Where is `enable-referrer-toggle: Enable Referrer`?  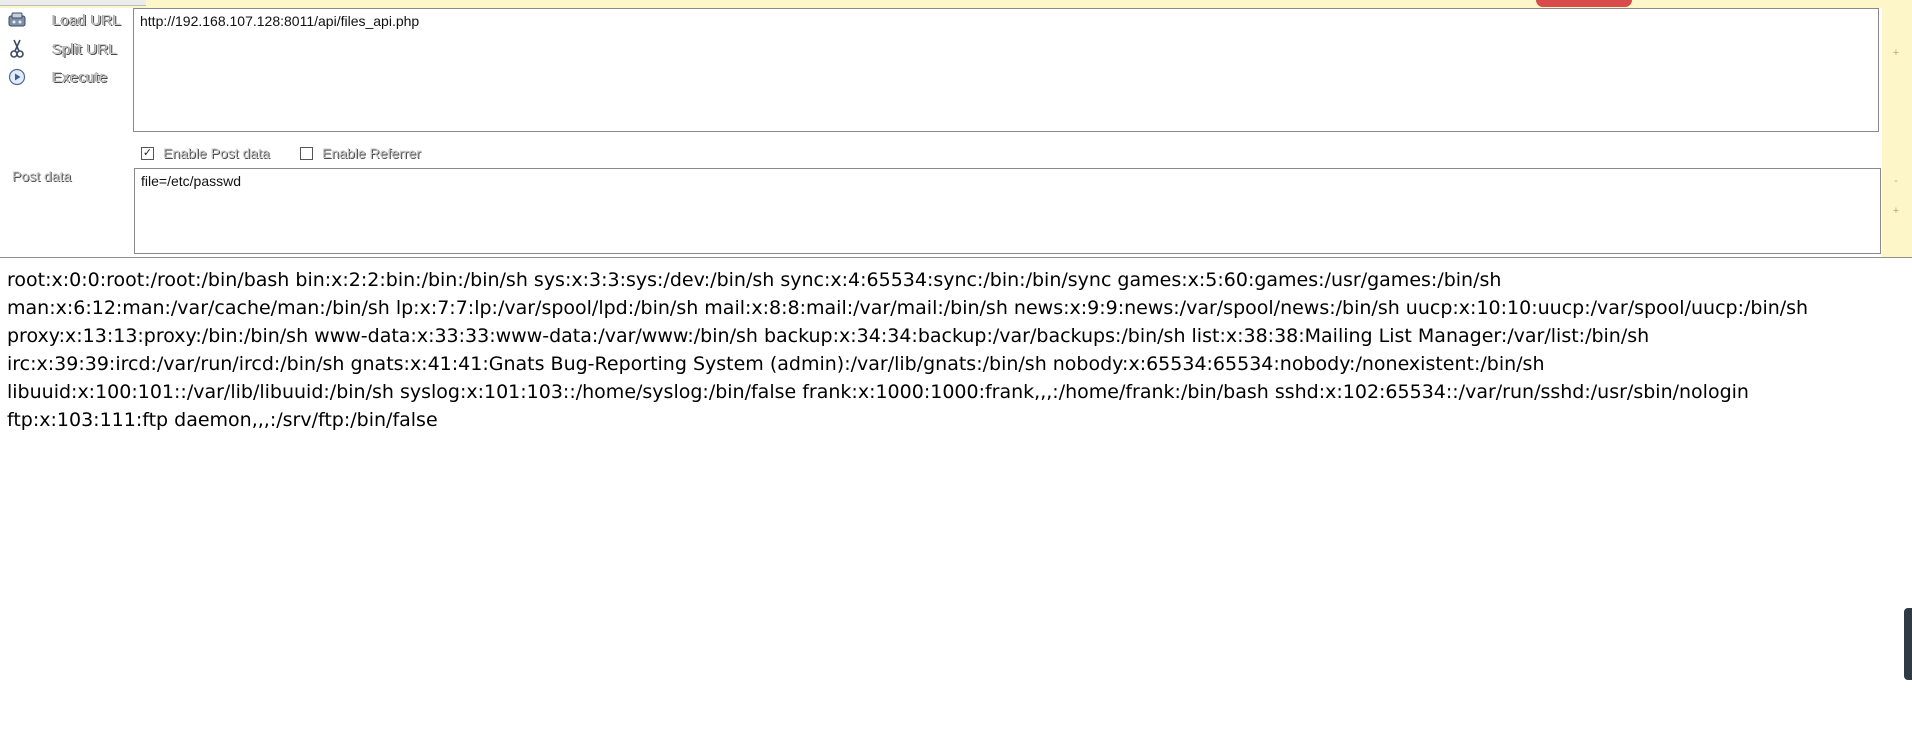 enable-referrer-toggle: Enable Referrer is located at coordinates (360, 153).